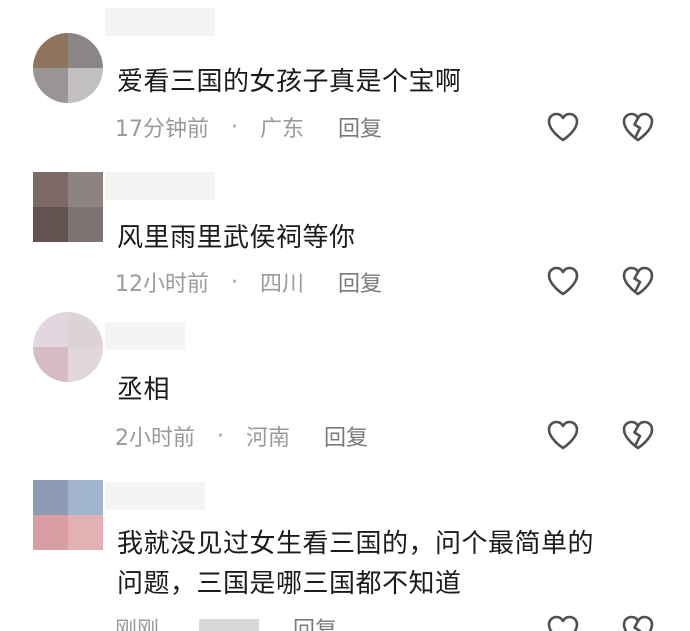  Describe the element at coordinates (248, 282) in the screenshot. I see `comment-meta: 12小时前 · 四川 回复` at that location.